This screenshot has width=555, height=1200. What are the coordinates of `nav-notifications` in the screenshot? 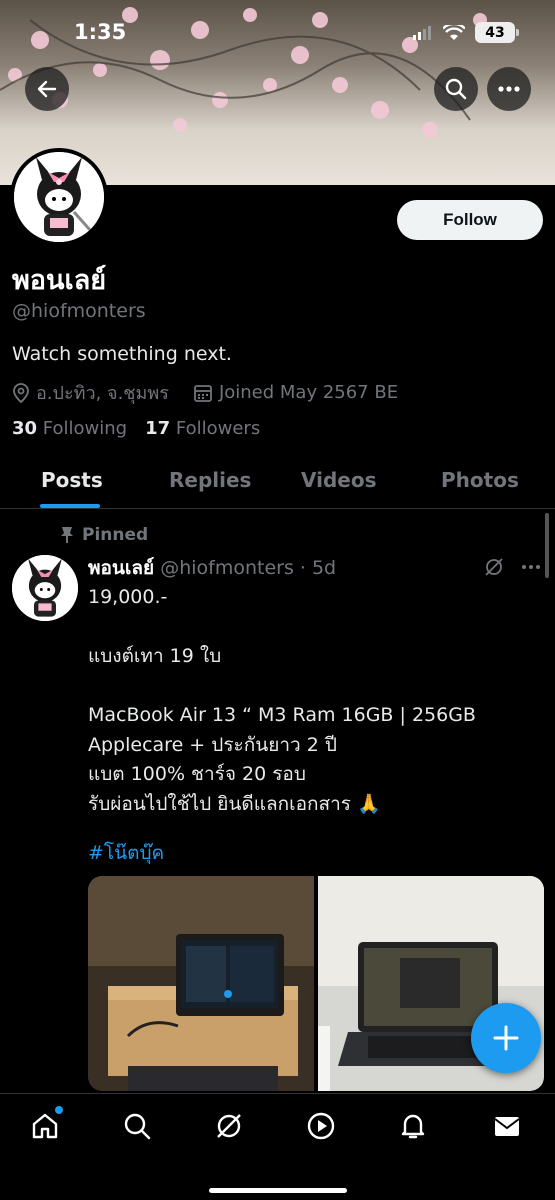 It's located at (413, 1126).